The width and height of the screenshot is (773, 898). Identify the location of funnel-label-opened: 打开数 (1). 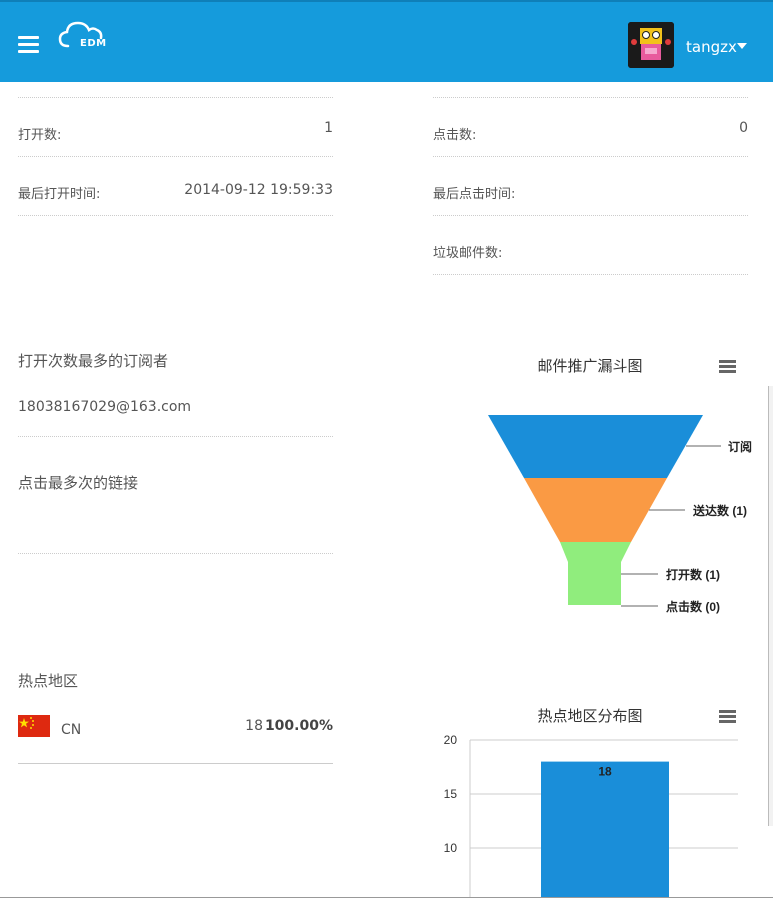
(693, 574).